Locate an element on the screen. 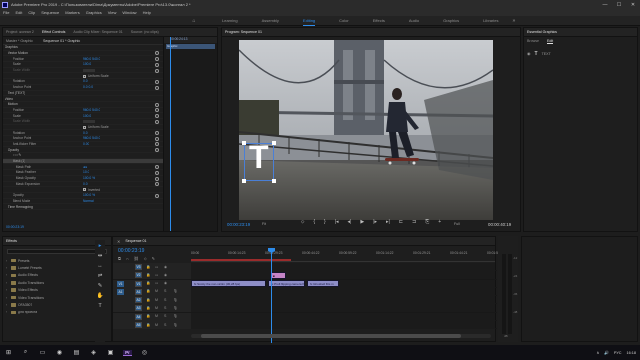 The width and height of the screenshot is (640, 360). sequence-clip-label: Sequence 01 * Graphic is located at coordinates (61, 41).